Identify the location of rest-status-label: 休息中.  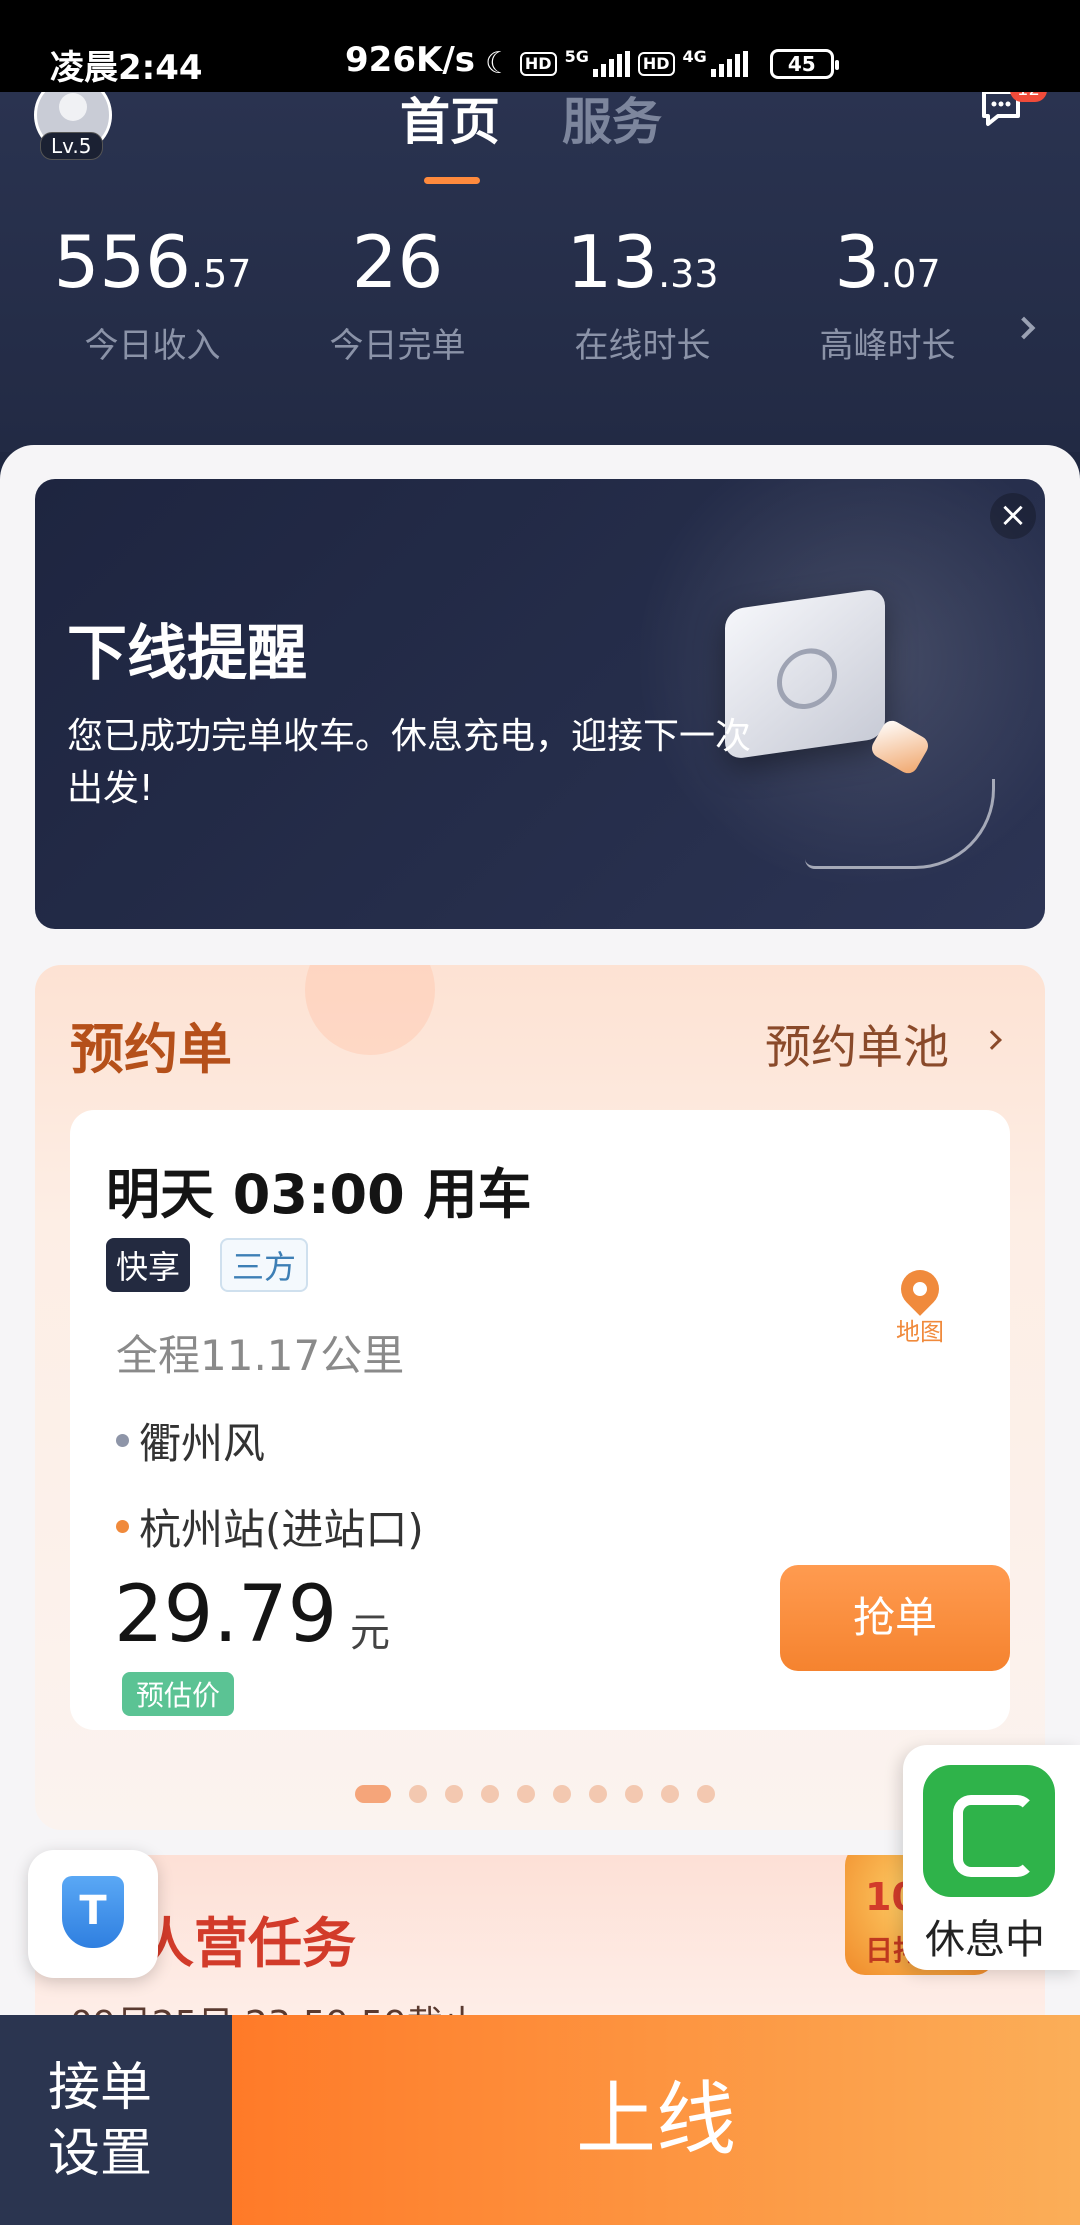
(985, 1940).